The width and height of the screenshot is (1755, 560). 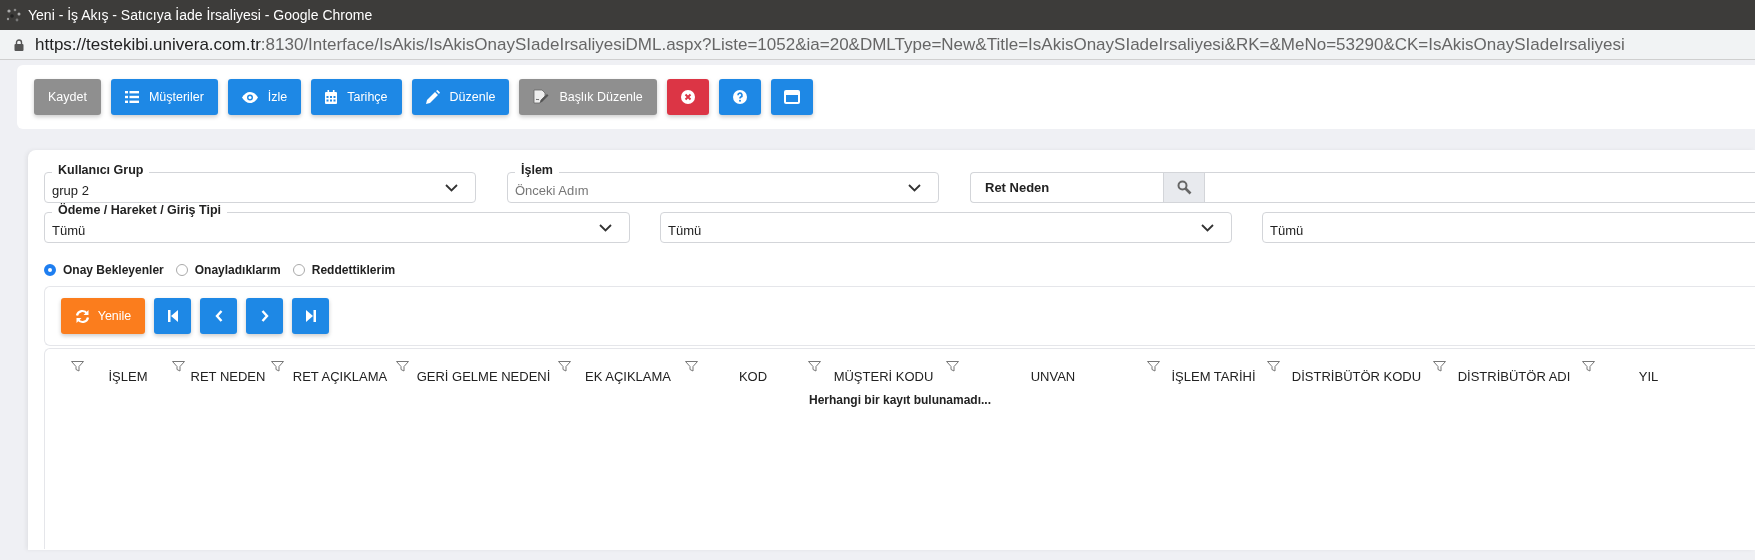 I want to click on document-edit-icon, so click(x=541, y=97).